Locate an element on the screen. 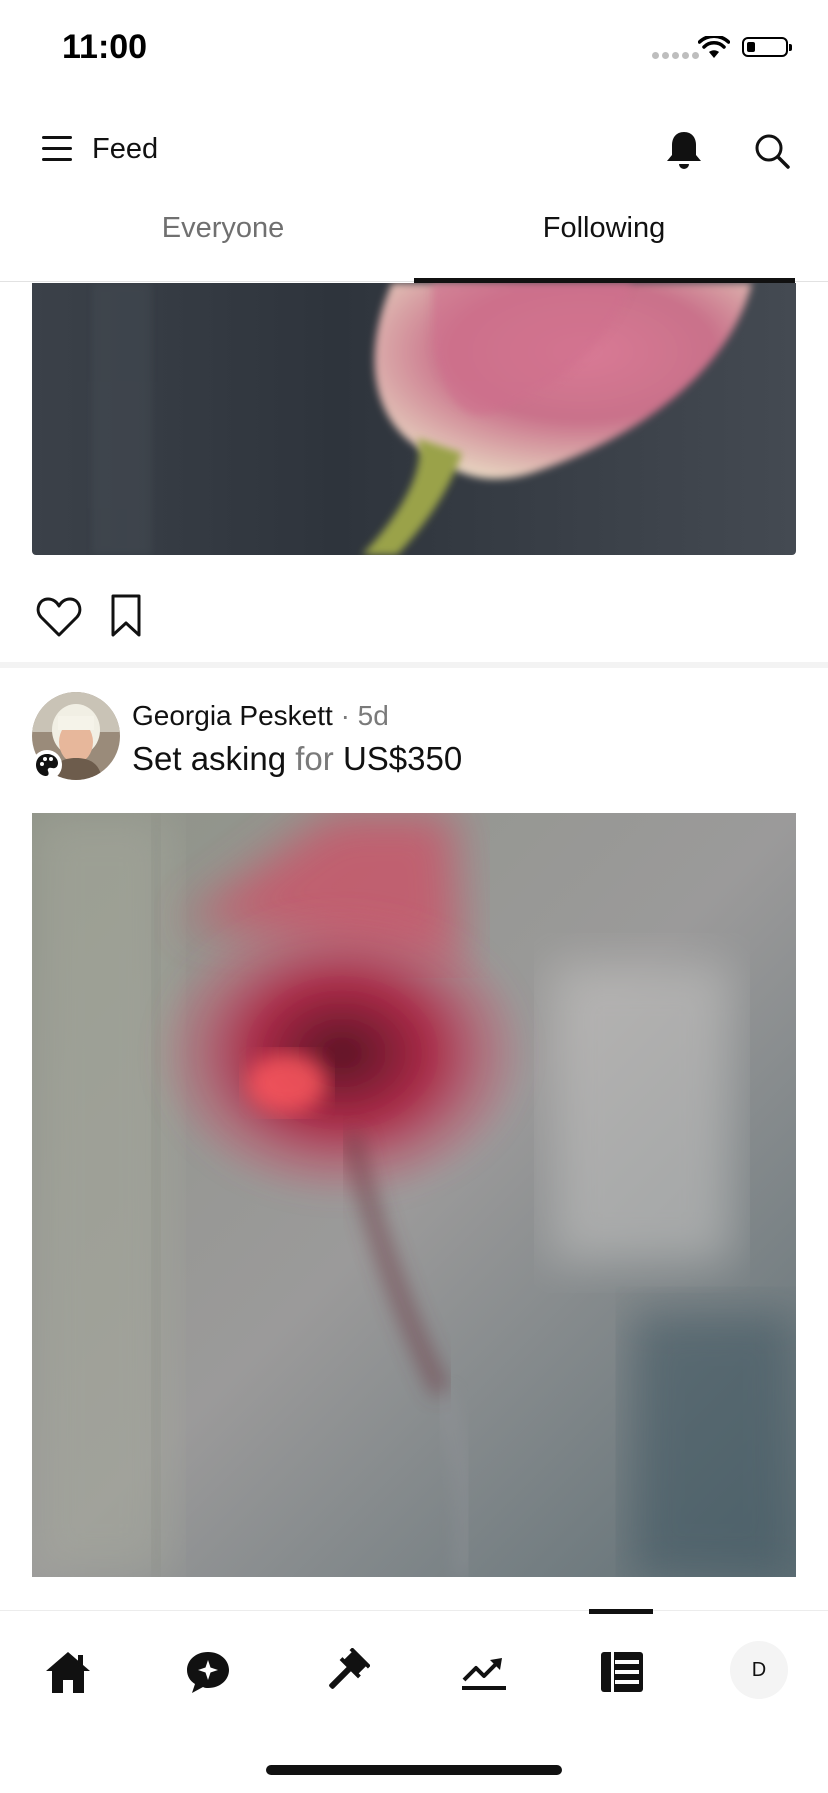 The image size is (828, 1793). page-title: Feed is located at coordinates (125, 149).